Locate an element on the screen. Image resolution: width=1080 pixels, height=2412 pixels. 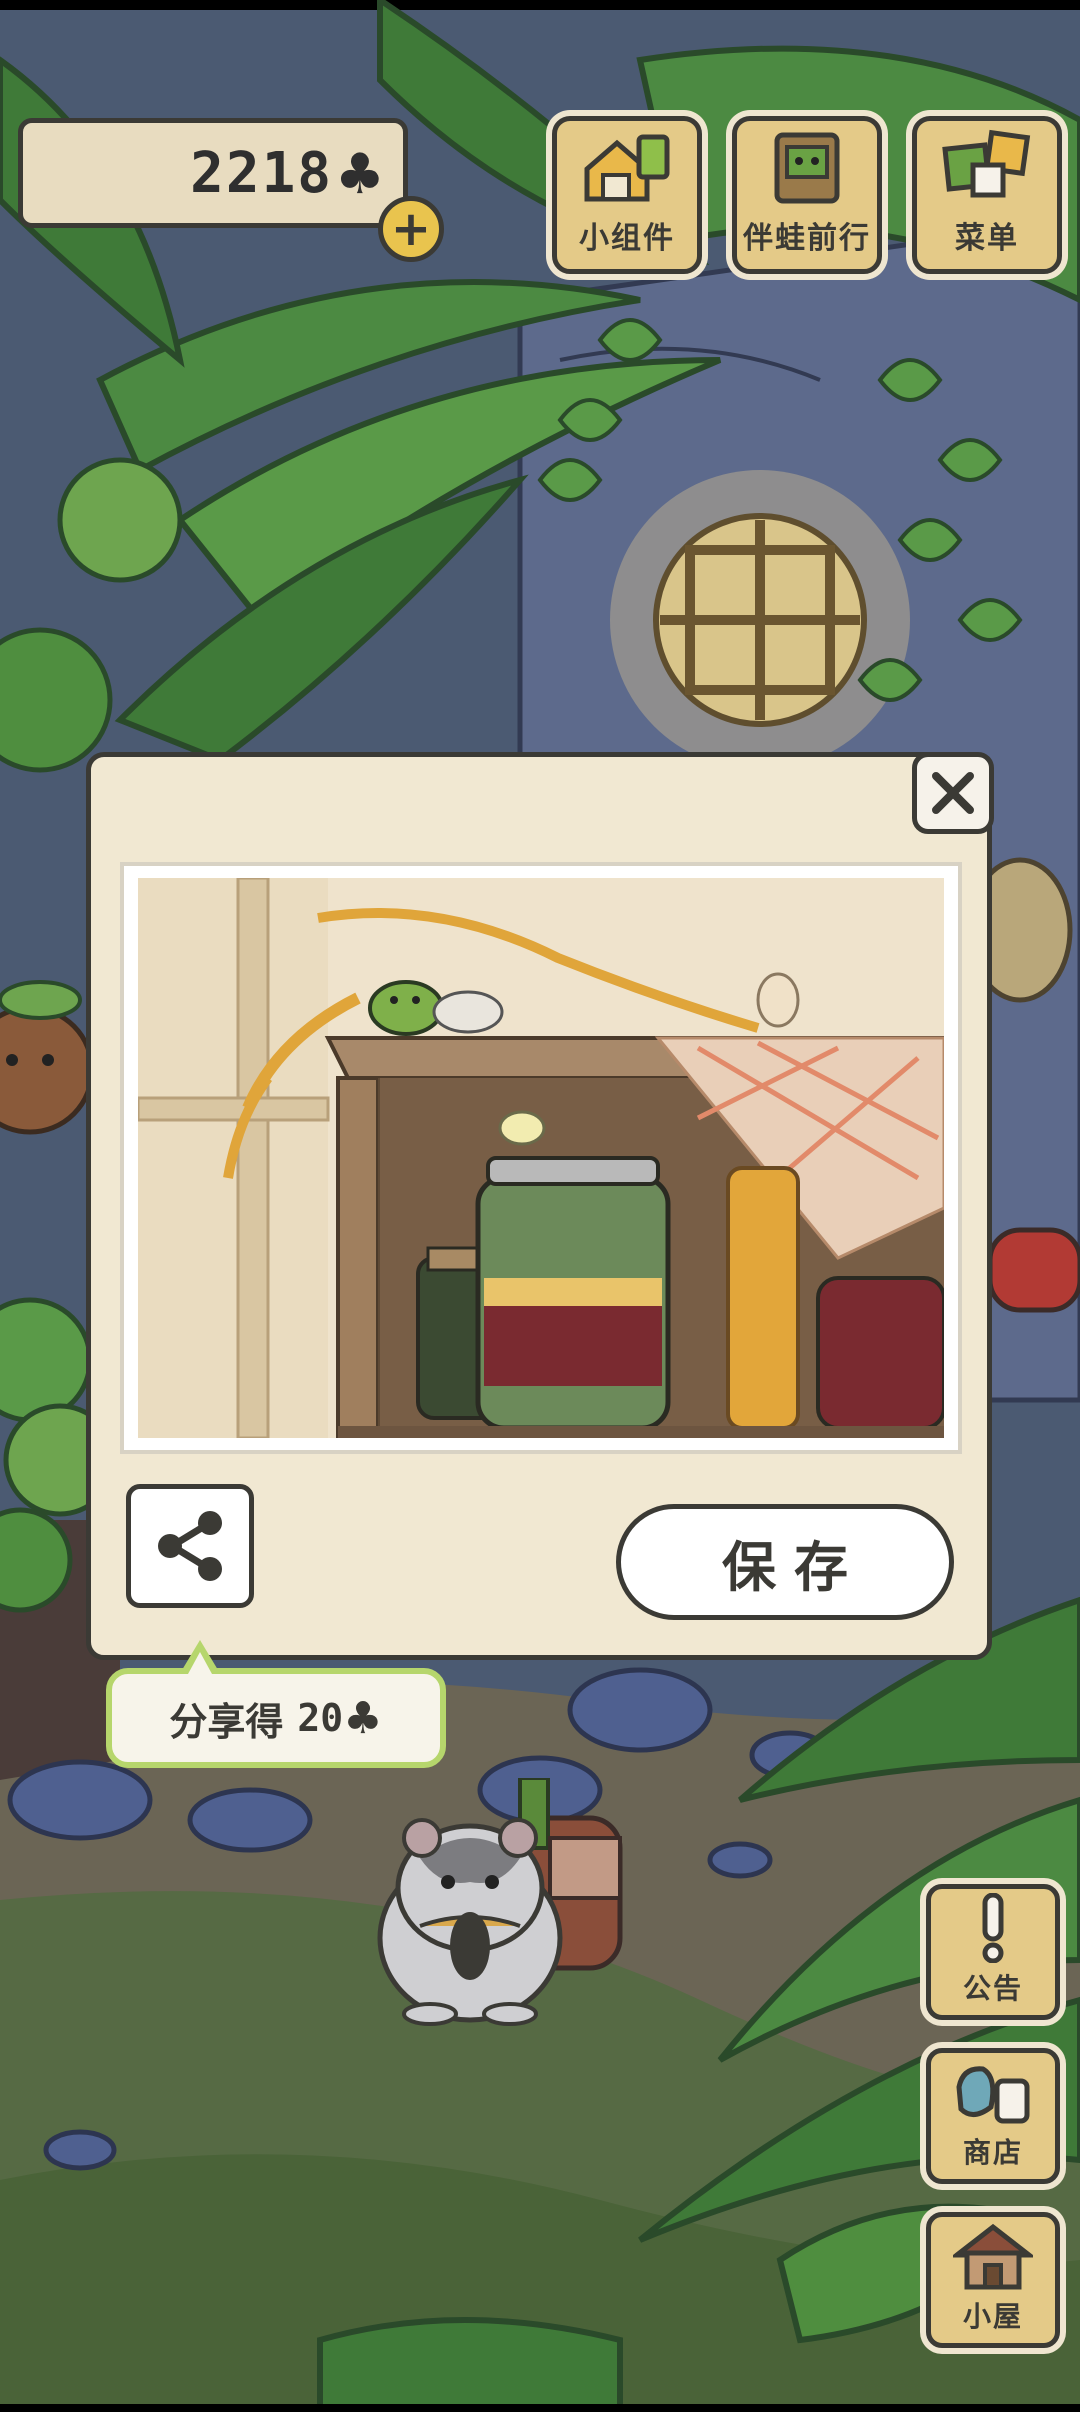
clover-count: 2218 is located at coordinates (261, 173).